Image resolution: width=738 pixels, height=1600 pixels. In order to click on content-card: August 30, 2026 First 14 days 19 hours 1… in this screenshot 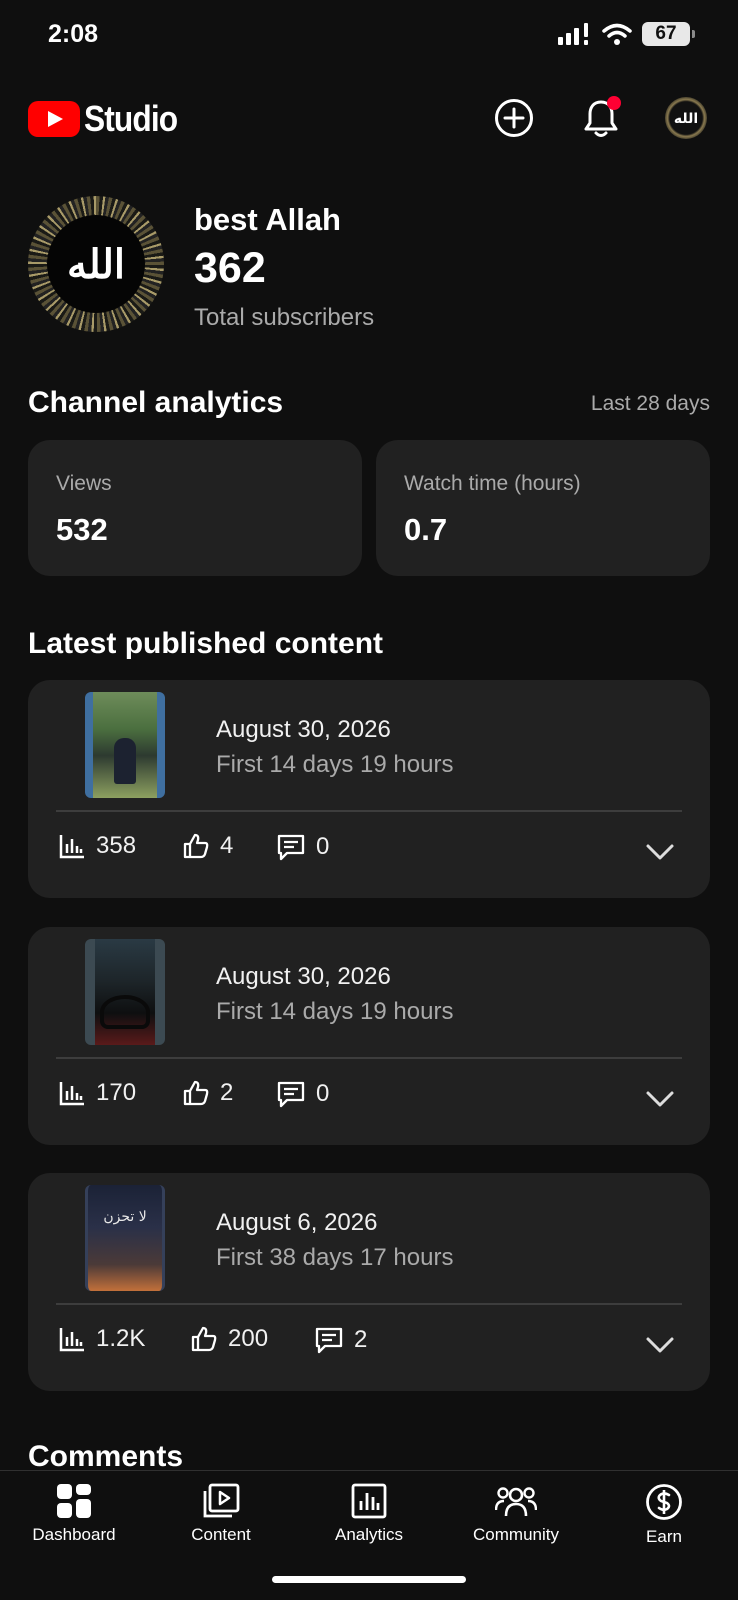, I will do `click(369, 1036)`.